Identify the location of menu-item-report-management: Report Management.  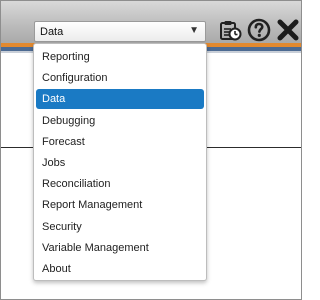
(120, 205).